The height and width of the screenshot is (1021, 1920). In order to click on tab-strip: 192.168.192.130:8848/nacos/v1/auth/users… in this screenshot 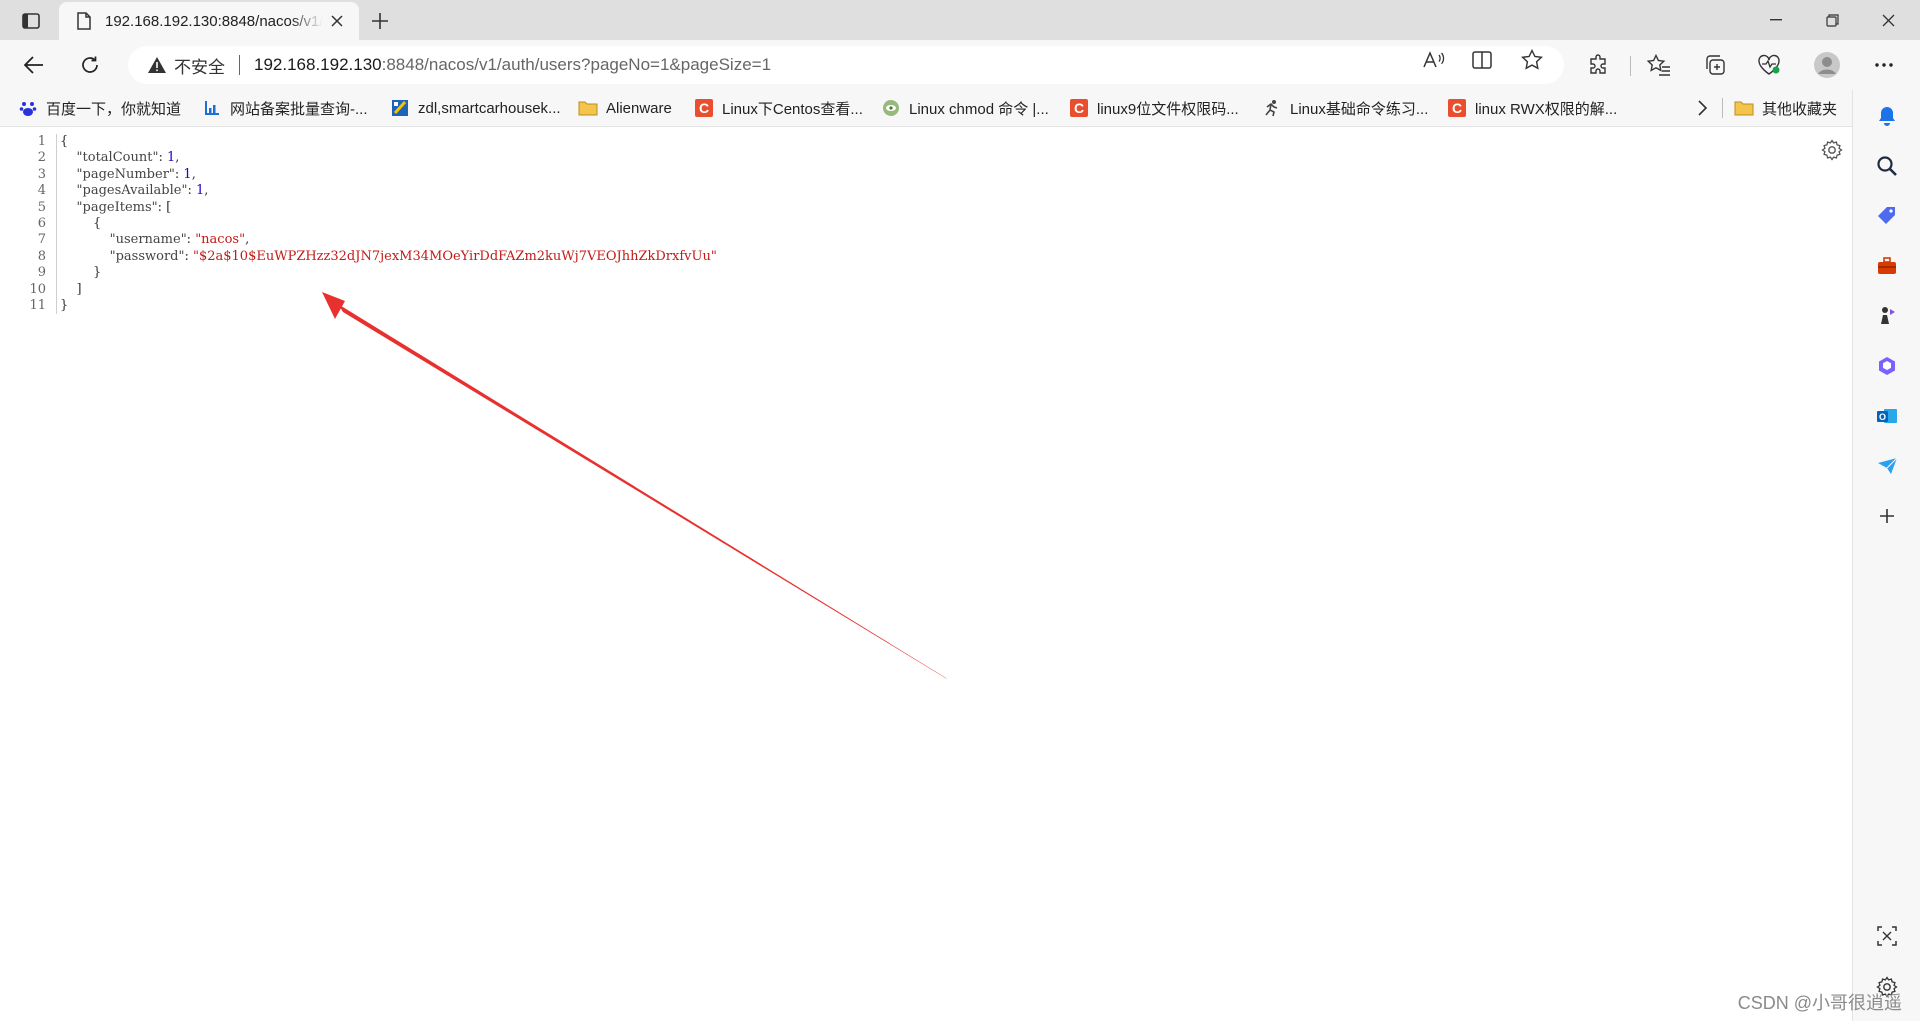, I will do `click(960, 20)`.